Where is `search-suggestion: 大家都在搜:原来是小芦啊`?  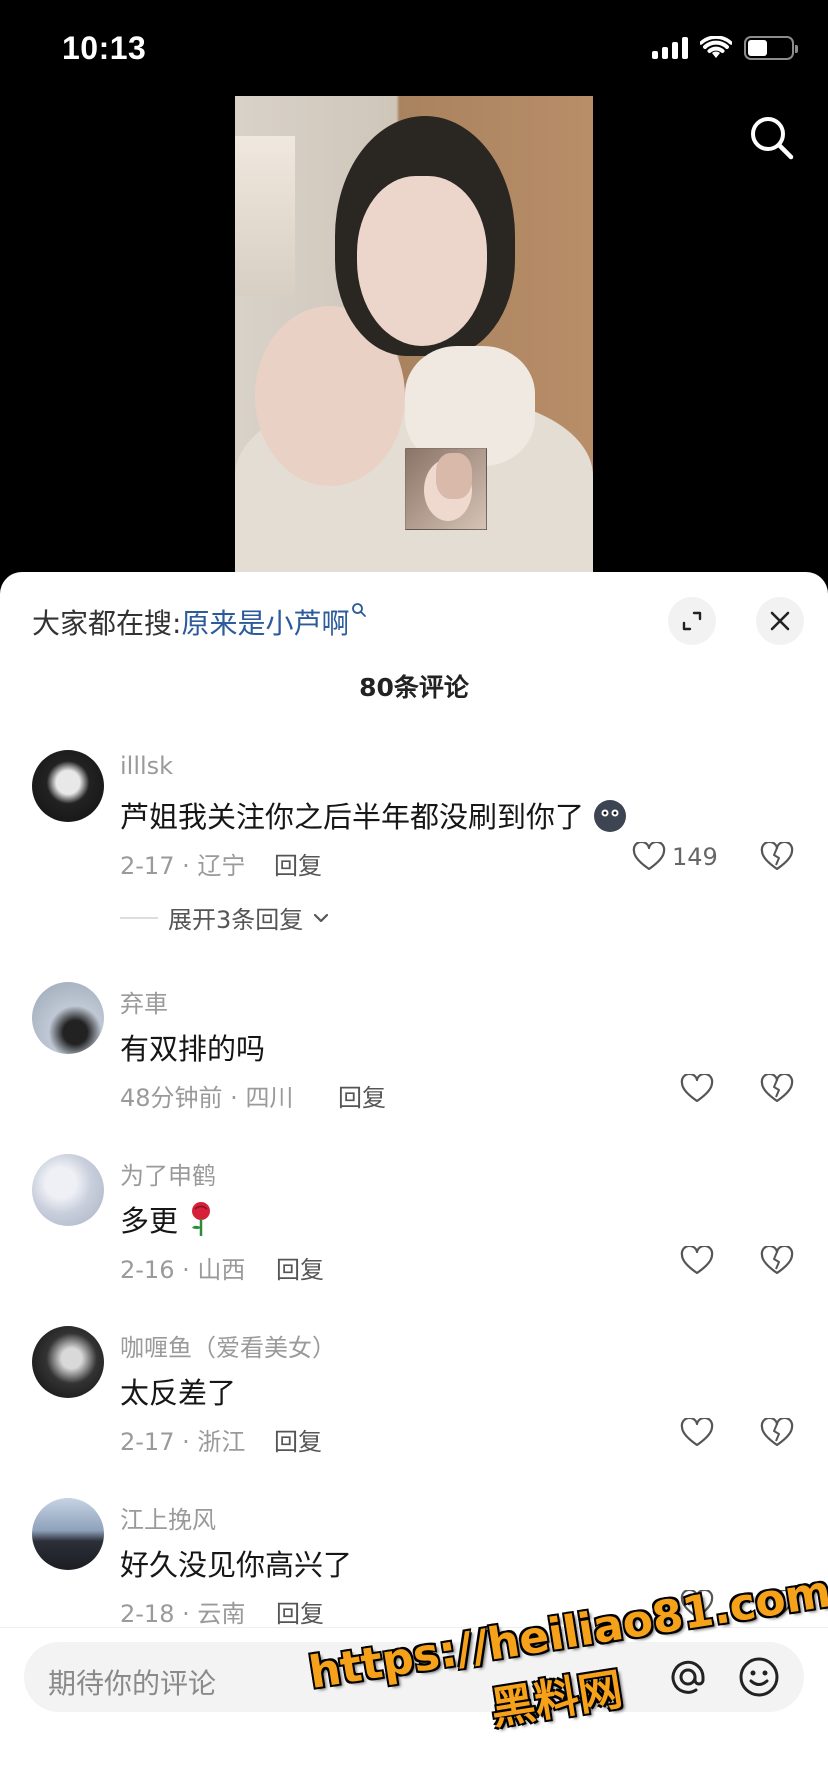
search-suggestion: 大家都在搜:原来是小芦啊 is located at coordinates (199, 622).